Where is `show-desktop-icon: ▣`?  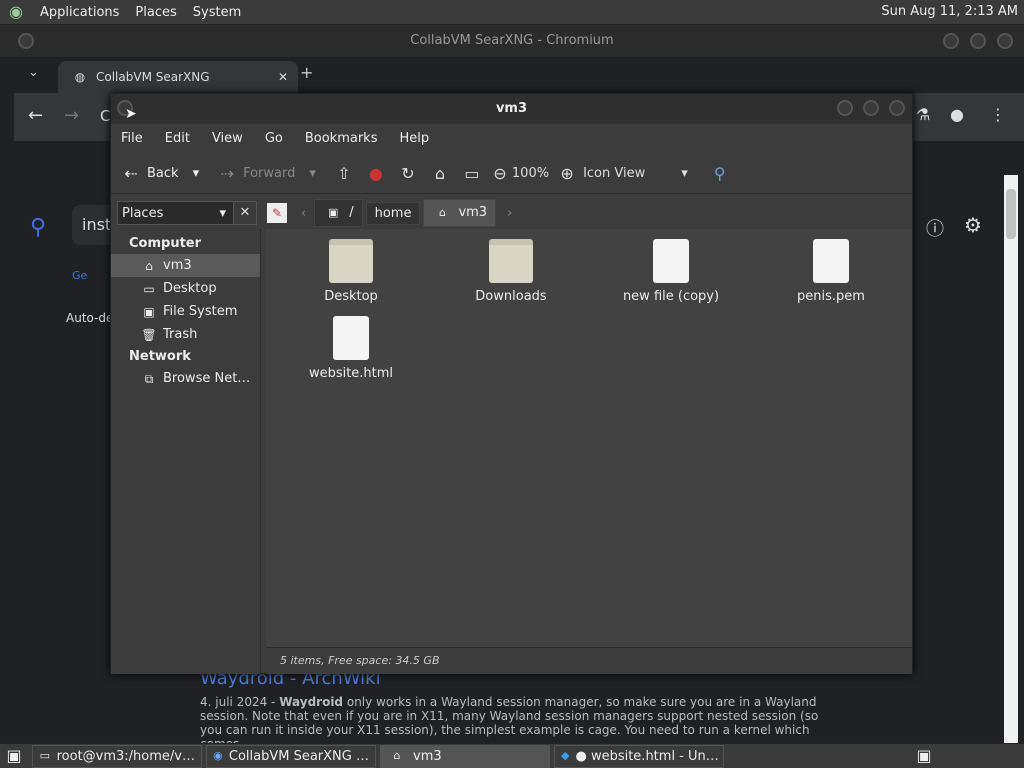 show-desktop-icon: ▣ is located at coordinates (14, 756).